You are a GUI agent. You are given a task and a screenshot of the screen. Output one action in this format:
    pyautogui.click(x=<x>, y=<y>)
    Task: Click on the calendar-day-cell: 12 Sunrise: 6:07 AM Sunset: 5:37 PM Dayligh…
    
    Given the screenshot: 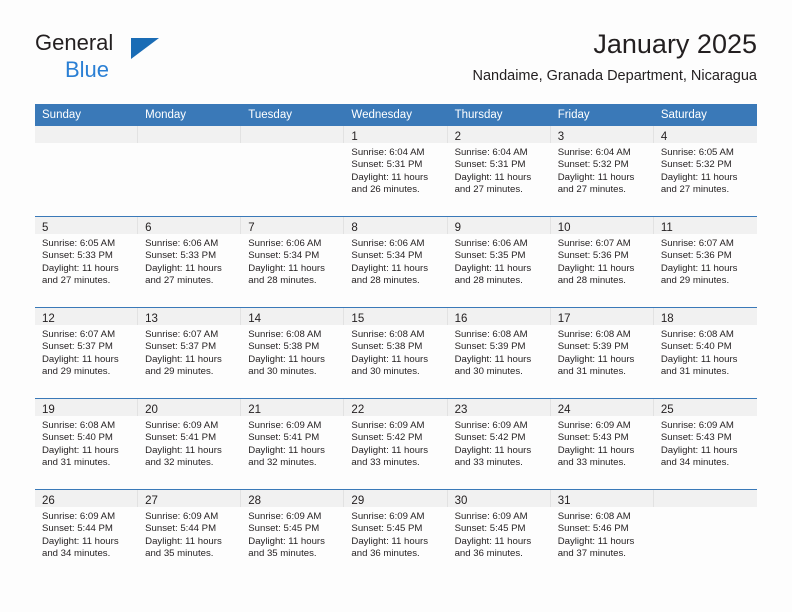 What is the action you would take?
    pyautogui.click(x=87, y=353)
    